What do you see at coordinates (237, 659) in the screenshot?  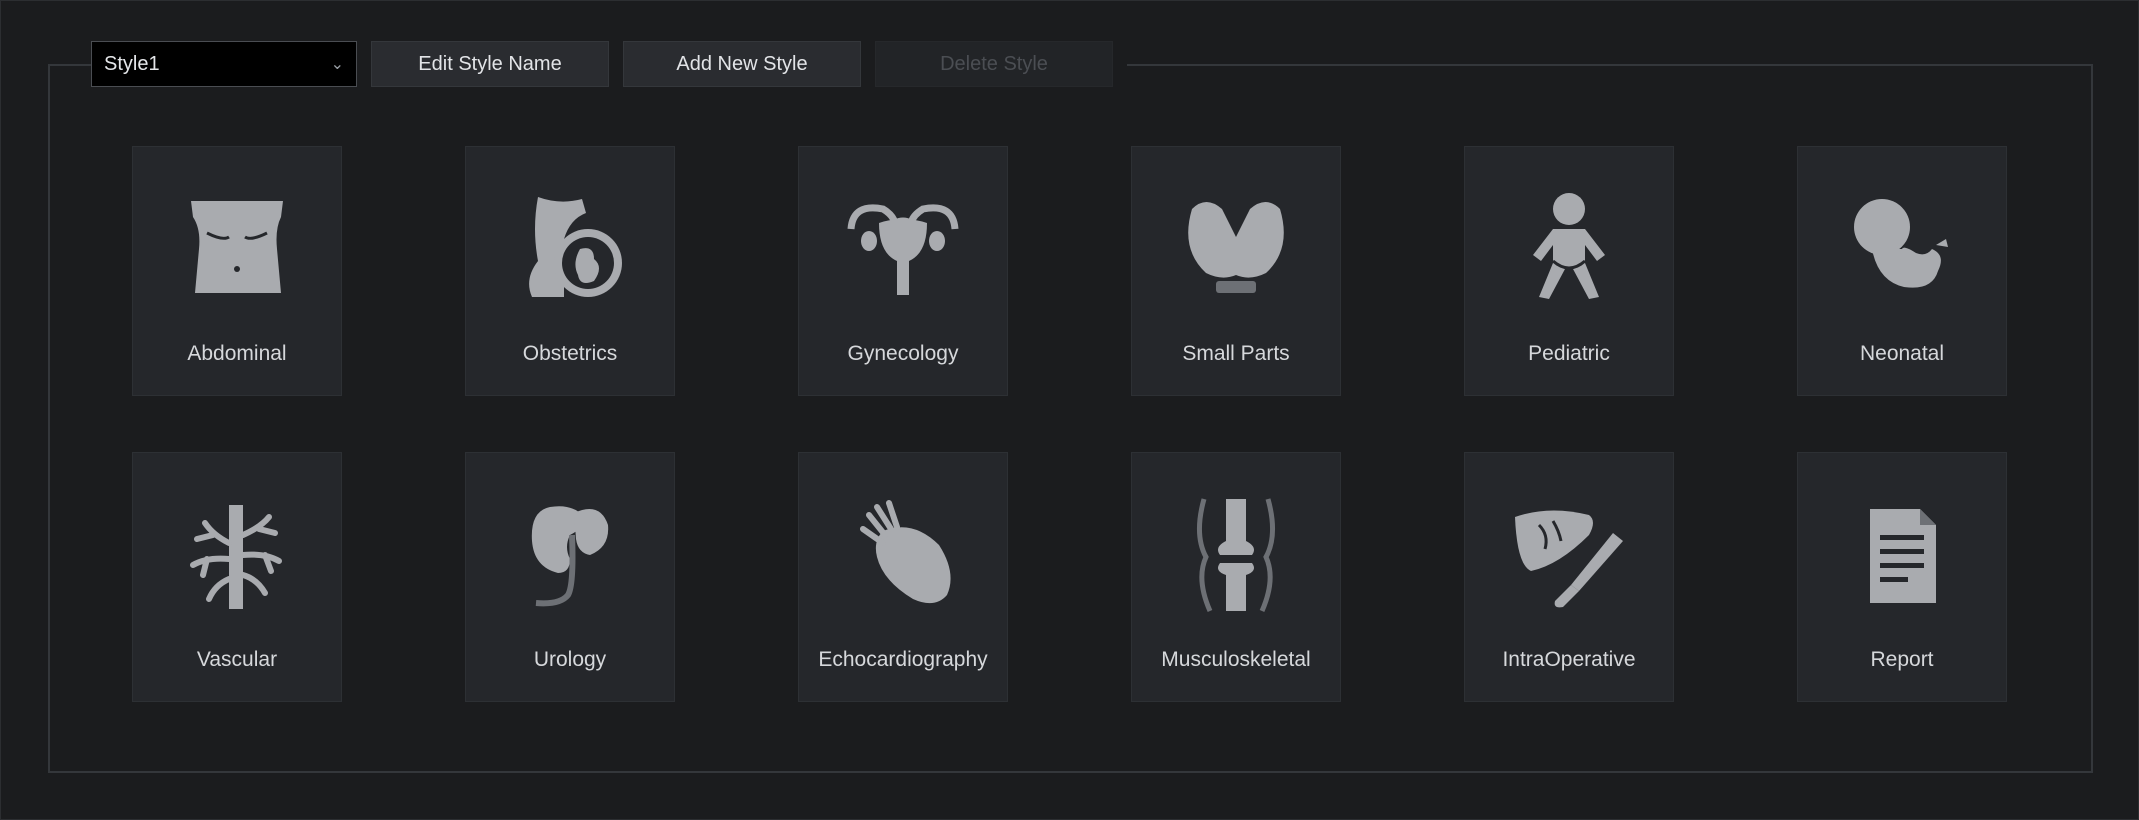 I see `tile-label: Vascular` at bounding box center [237, 659].